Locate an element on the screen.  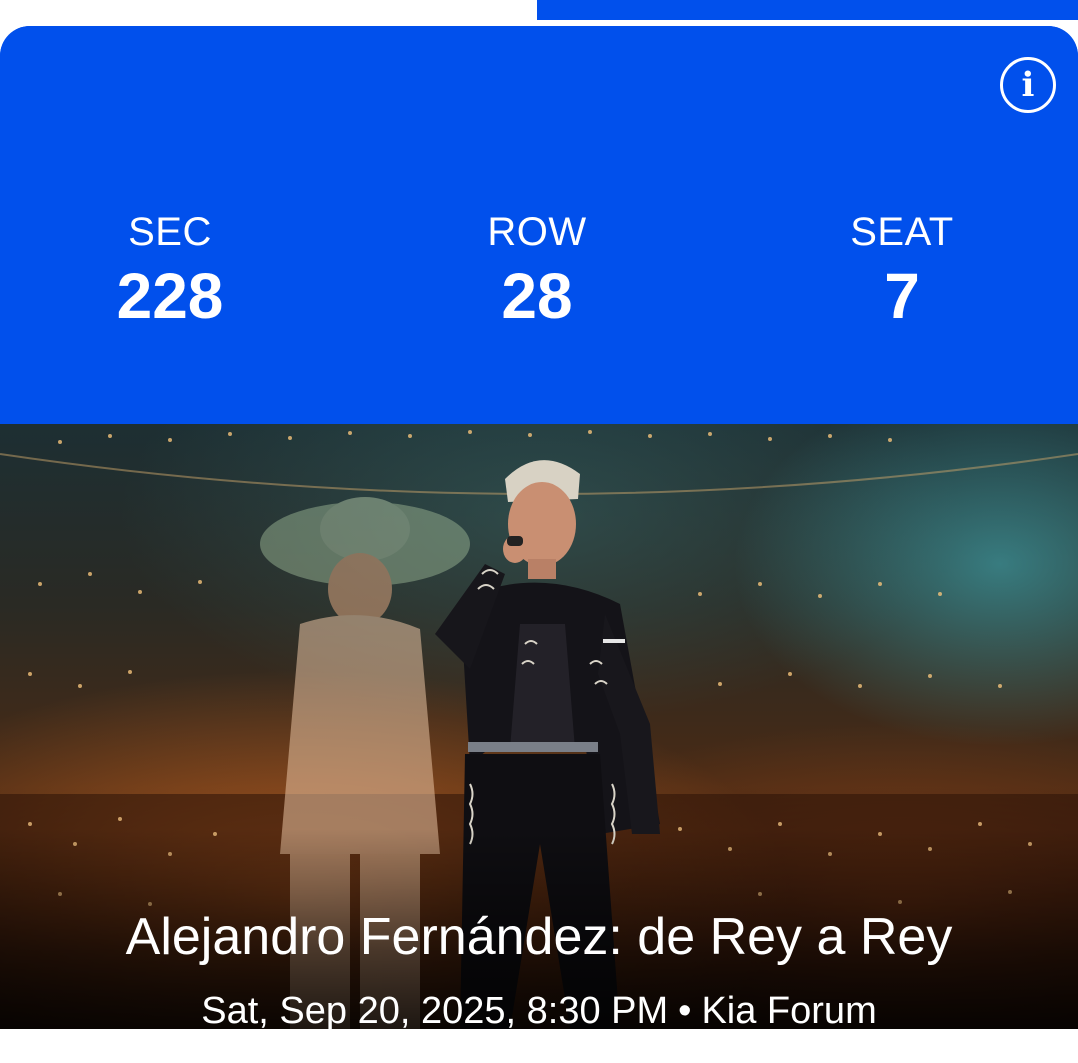
seat-label: SEAT is located at coordinates (902, 232).